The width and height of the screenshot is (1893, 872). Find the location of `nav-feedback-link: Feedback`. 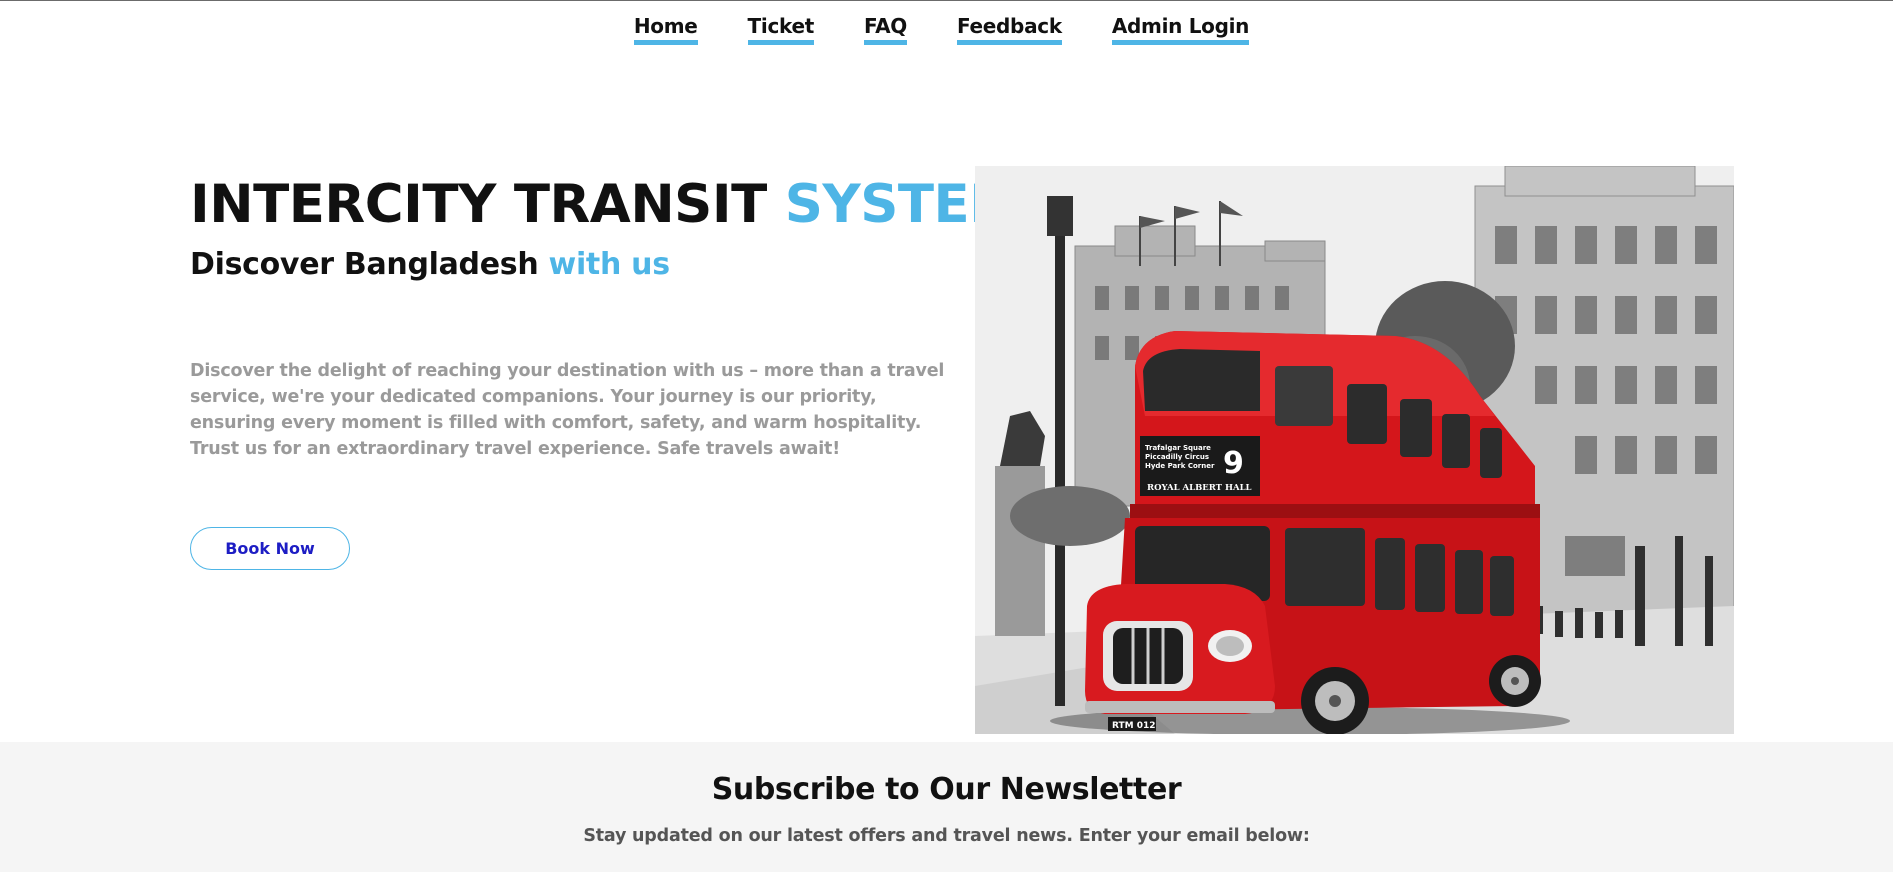

nav-feedback-link: Feedback is located at coordinates (1009, 29).